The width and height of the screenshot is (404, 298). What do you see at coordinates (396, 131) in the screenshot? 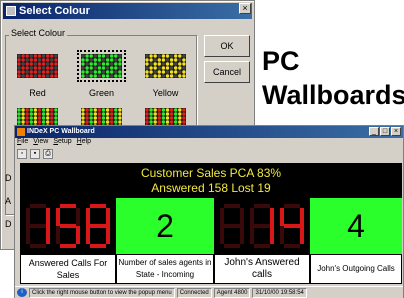
I see `close-button: ×` at bounding box center [396, 131].